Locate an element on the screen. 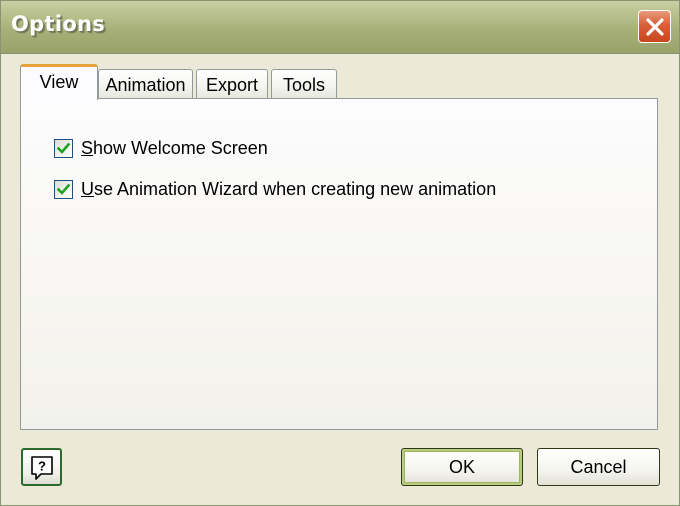 Image resolution: width=680 pixels, height=506 pixels. tab-tools: Tools is located at coordinates (304, 84).